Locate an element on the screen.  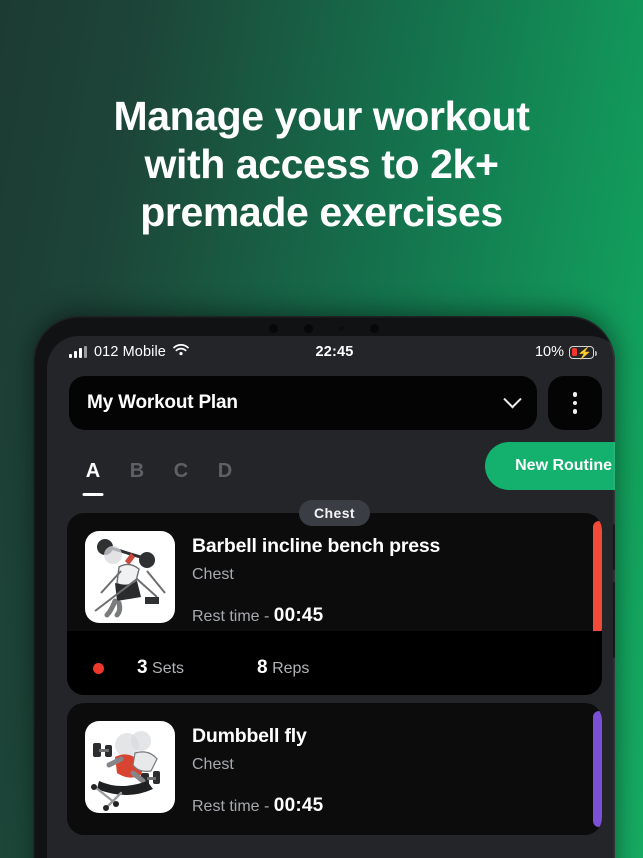
sets-label: Sets is located at coordinates (168, 668).